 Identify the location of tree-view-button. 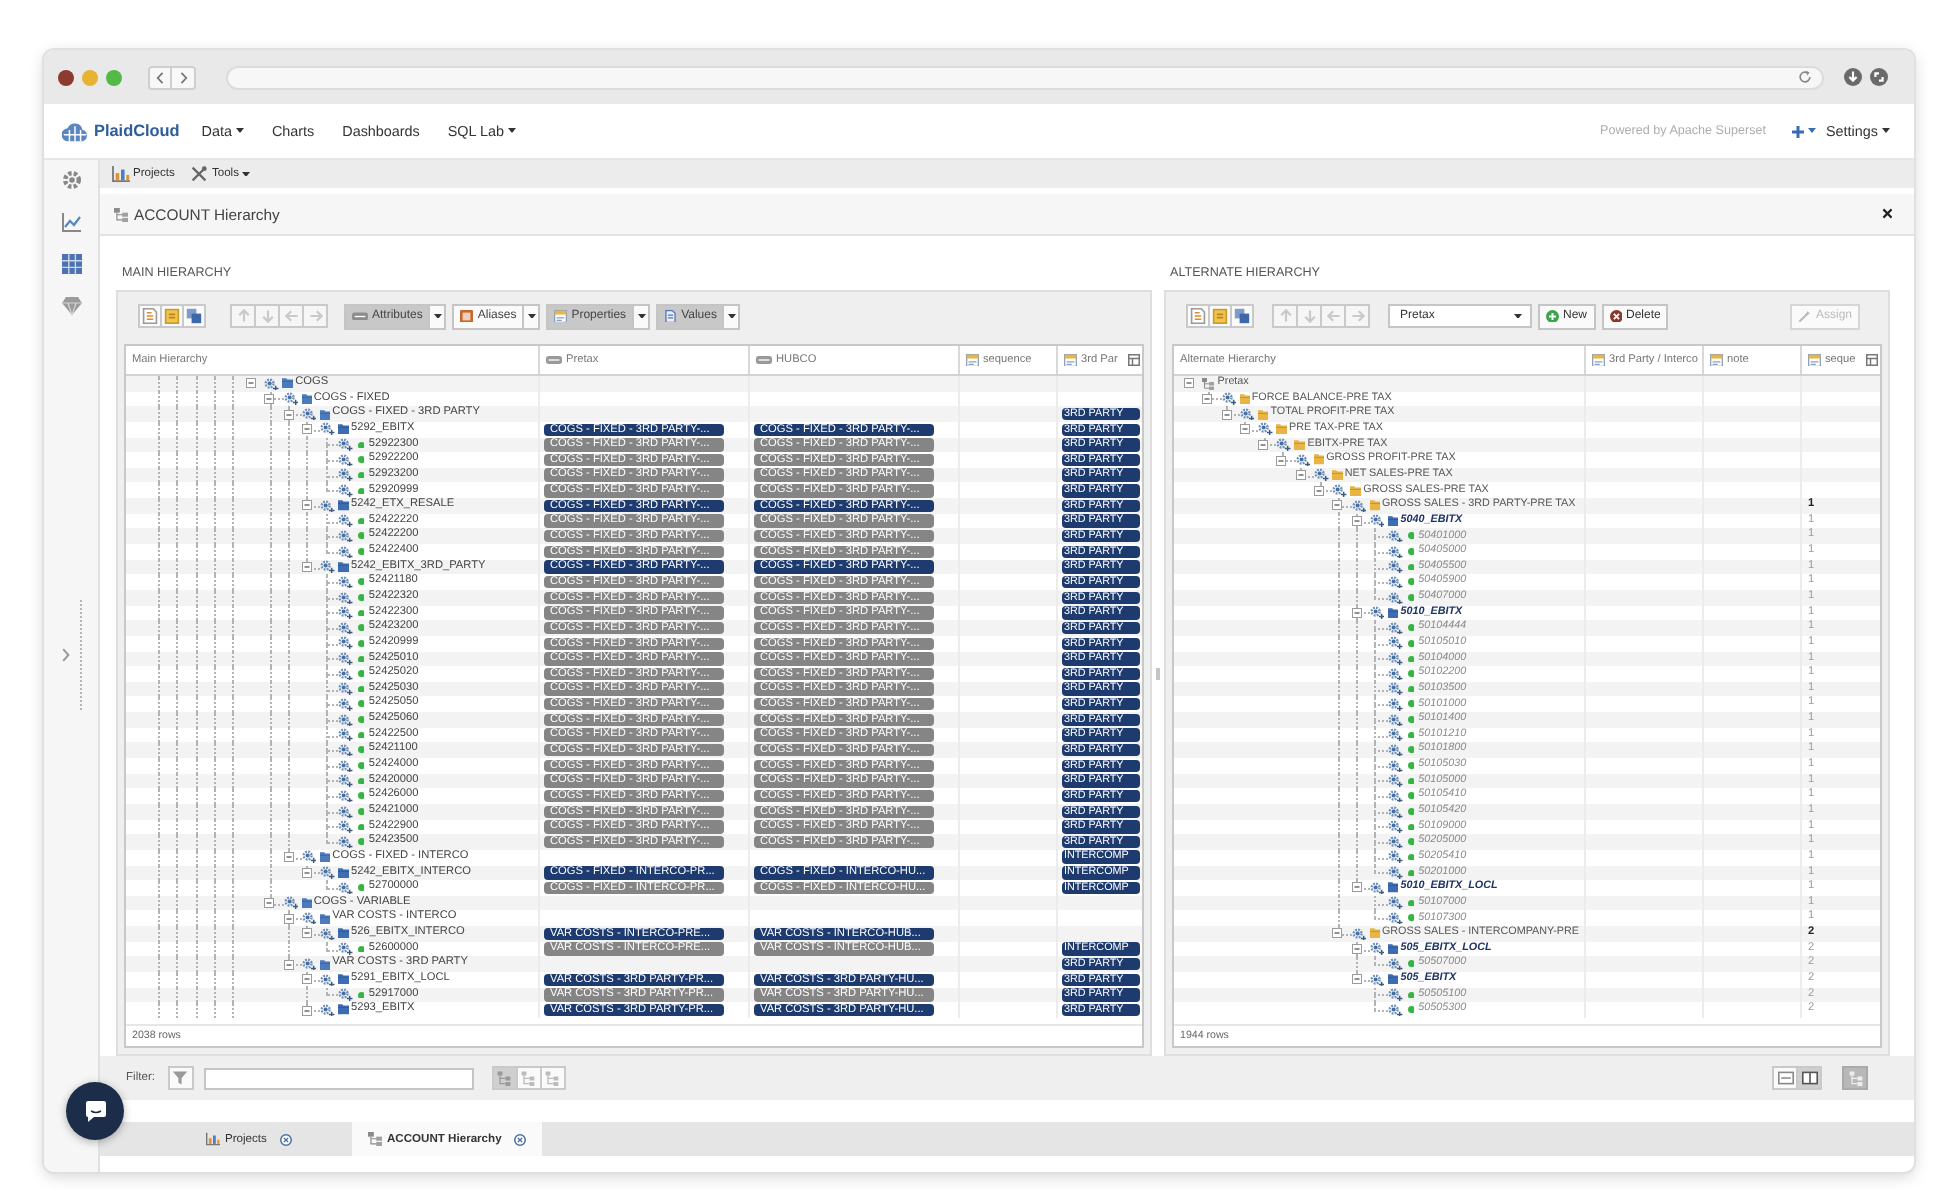
(504, 1078).